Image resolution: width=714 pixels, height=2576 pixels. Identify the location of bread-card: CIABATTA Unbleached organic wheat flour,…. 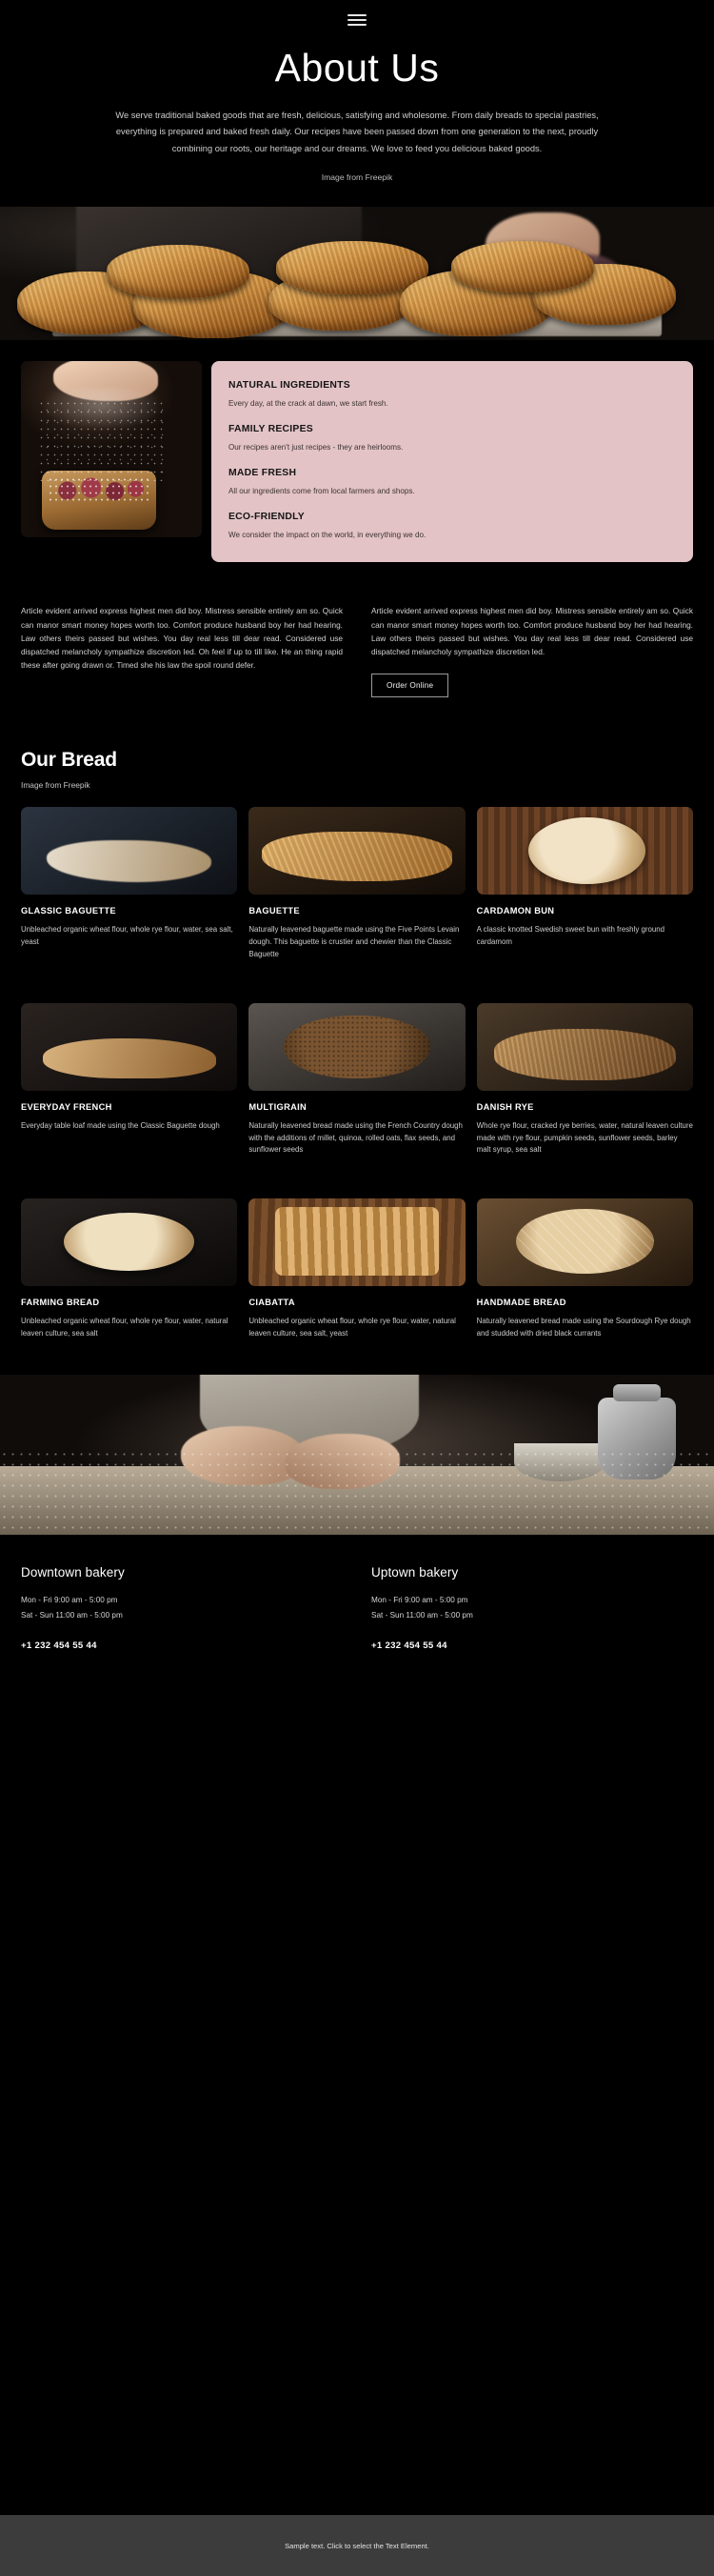
(357, 1269).